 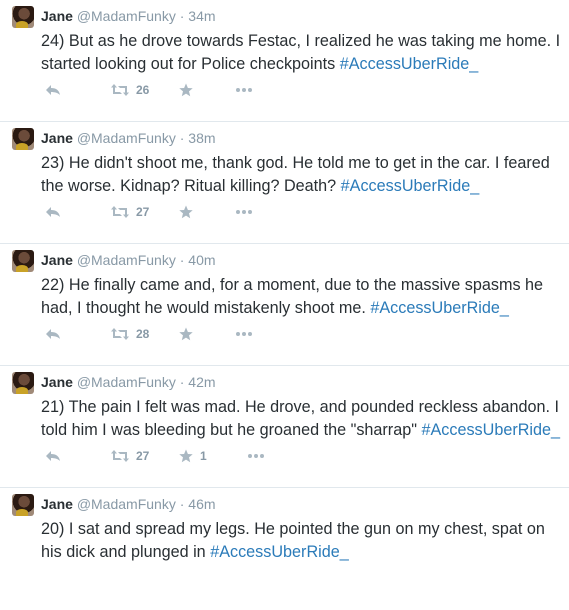 I want to click on tweet-header: Jane @MadamFunky · 42m, so click(x=128, y=382).